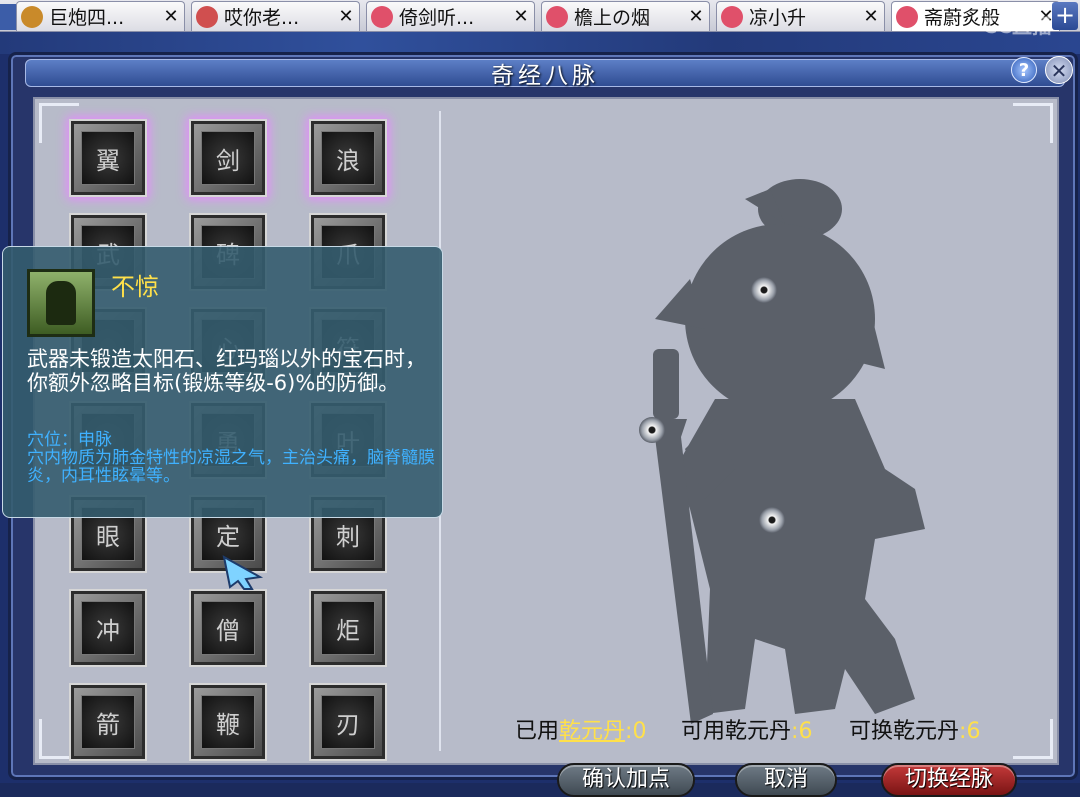  Describe the element at coordinates (231, 467) in the screenshot. I see `tooltip-detail: 穴内物质为肺金特性的凉湿之气，主治头痛，脑脊髓膜炎，内耳性眩晕等。` at that location.